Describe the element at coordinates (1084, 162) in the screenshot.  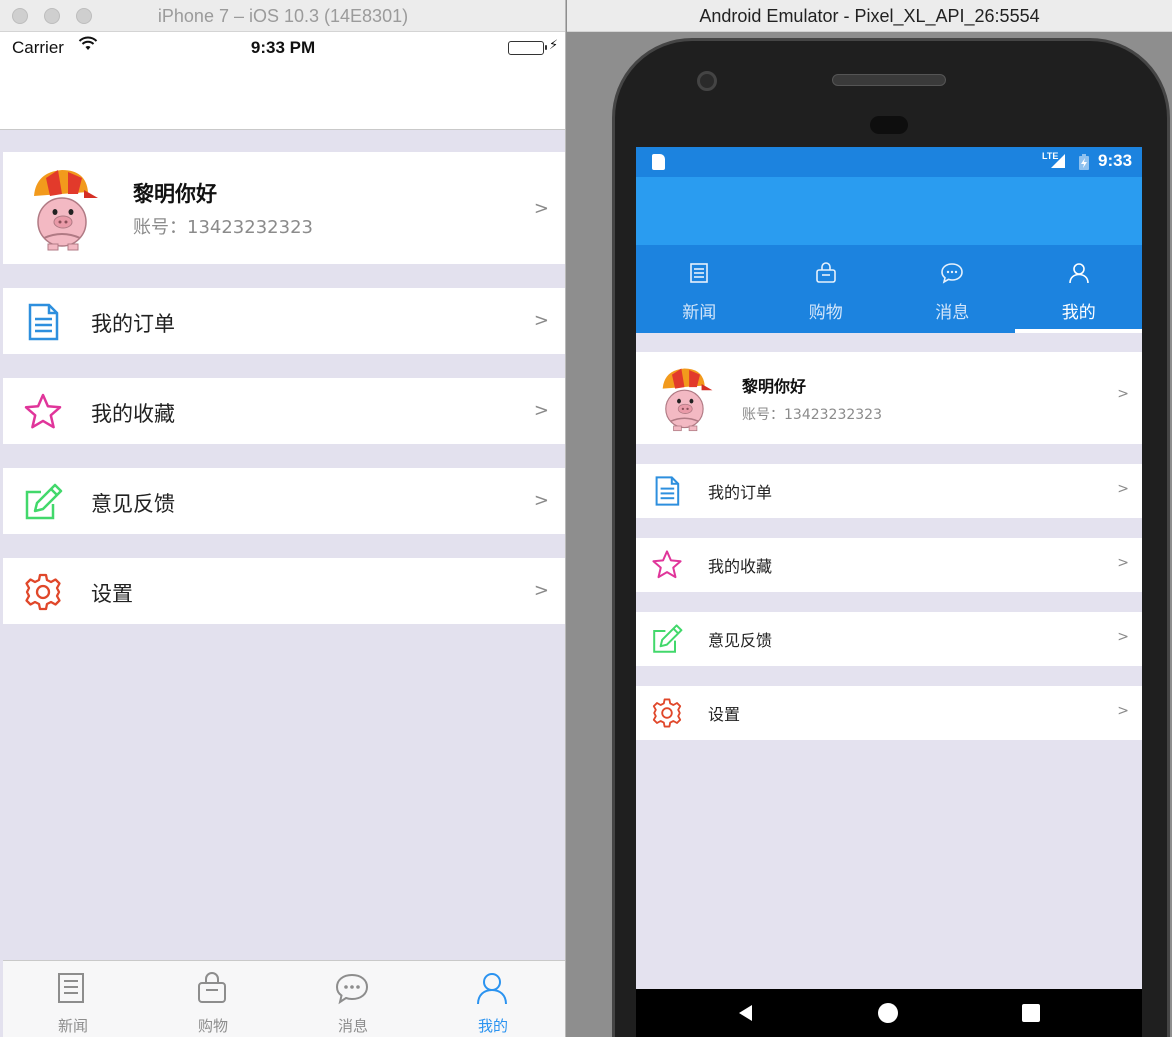
I see `battery-charging-icon` at that location.